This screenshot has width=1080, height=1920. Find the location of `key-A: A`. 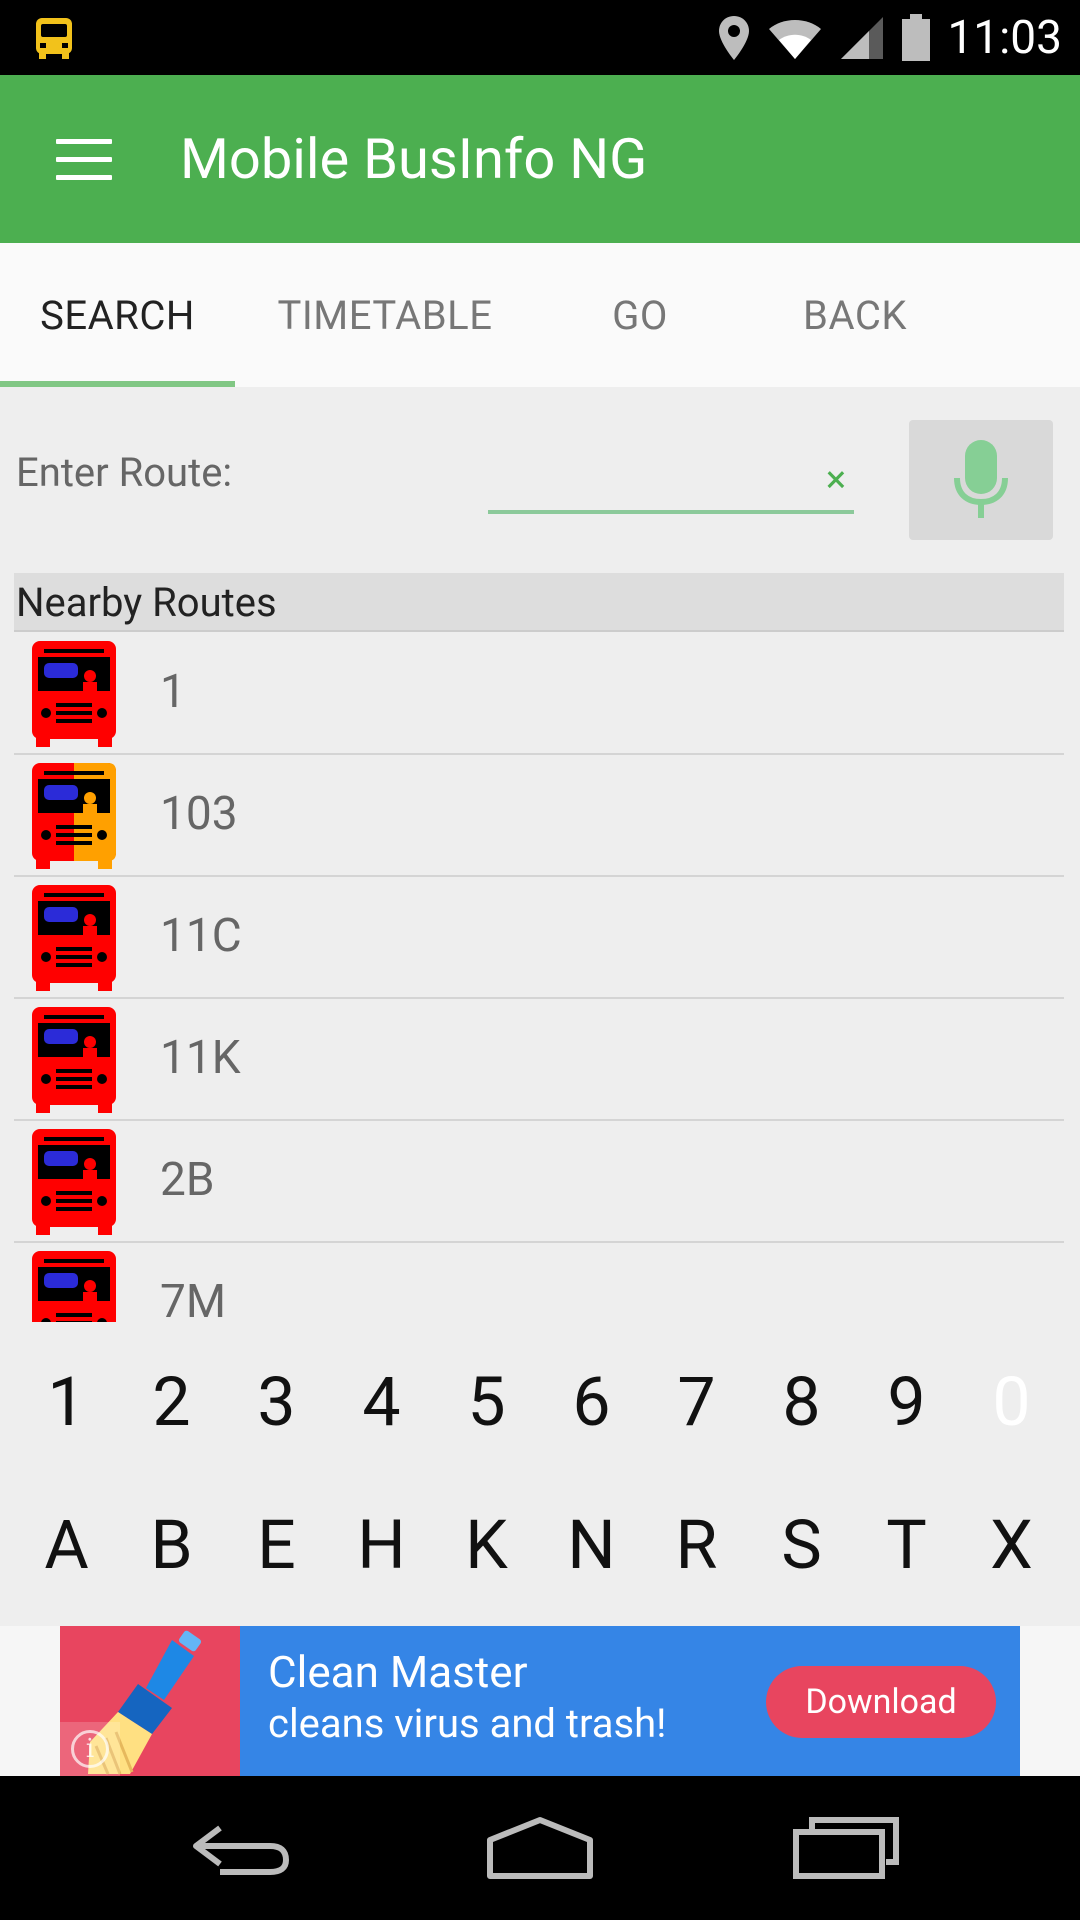

key-A: A is located at coordinates (66, 1545).